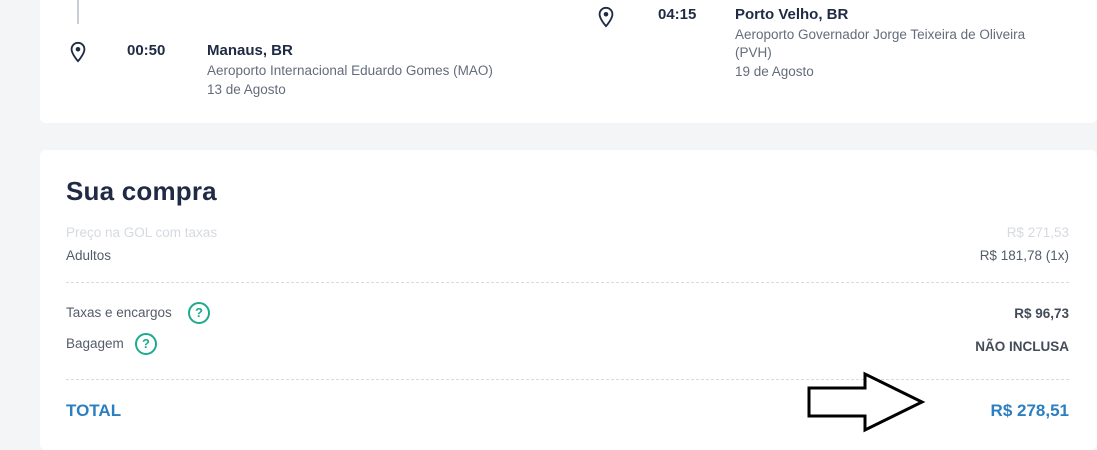 This screenshot has width=1097, height=450. I want to click on departure-city: Manaus, BR, so click(250, 50).